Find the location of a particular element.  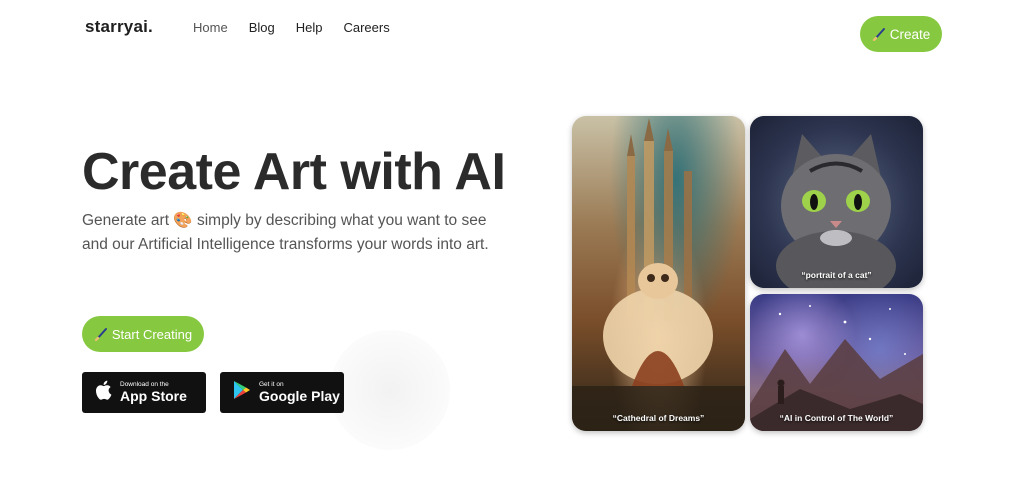

world-caption: “AI in Control of The World” is located at coordinates (836, 418).